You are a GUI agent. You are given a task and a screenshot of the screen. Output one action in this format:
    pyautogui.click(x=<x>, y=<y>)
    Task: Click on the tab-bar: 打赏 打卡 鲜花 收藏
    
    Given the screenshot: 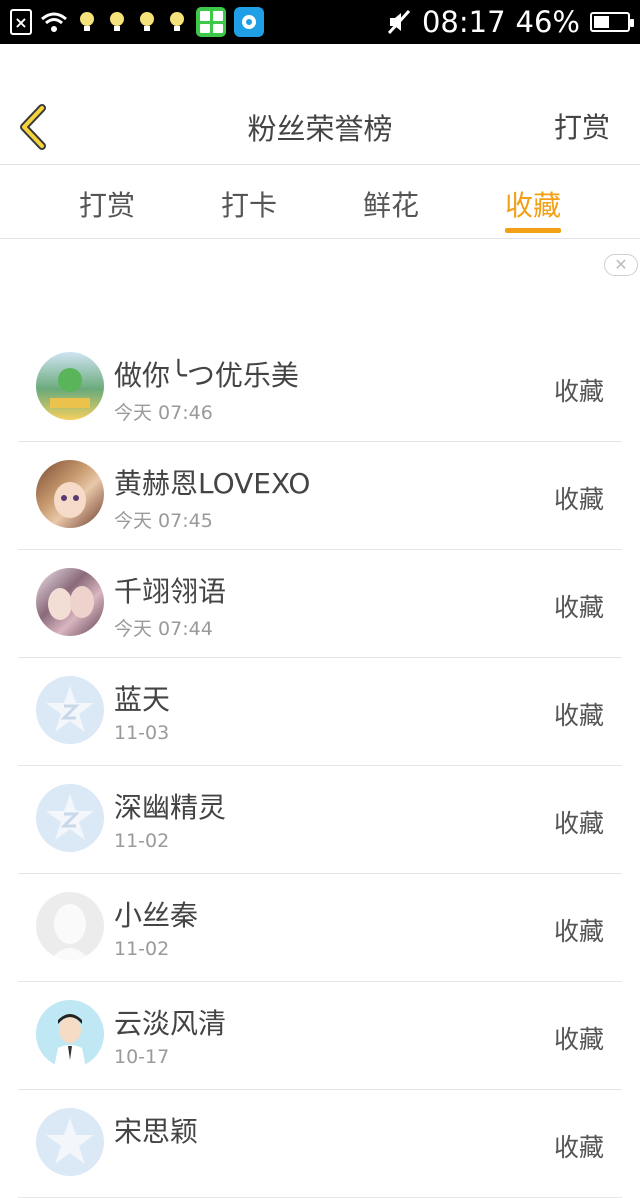 What is the action you would take?
    pyautogui.click(x=320, y=201)
    